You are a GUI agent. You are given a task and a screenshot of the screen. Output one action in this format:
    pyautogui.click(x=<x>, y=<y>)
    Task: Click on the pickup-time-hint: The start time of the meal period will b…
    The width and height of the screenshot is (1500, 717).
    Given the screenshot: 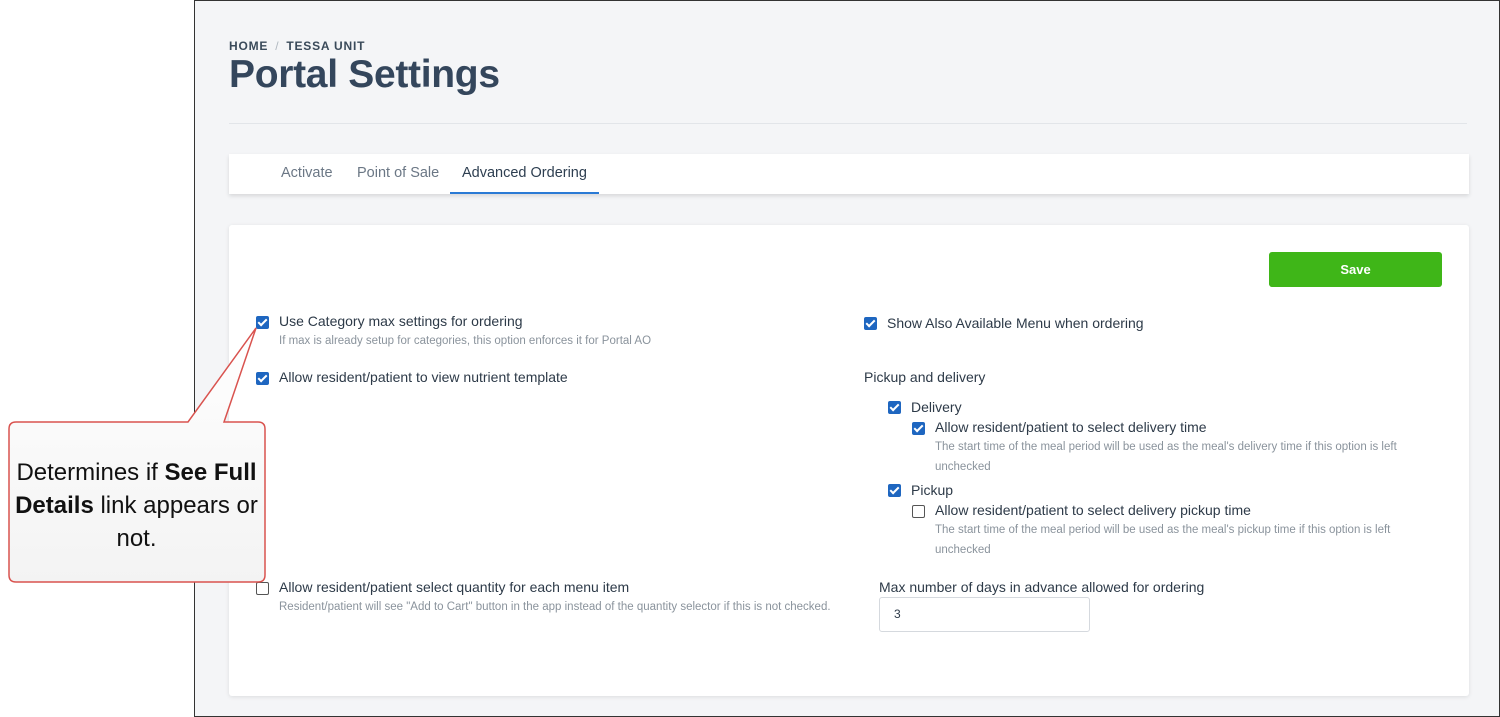 What is the action you would take?
    pyautogui.click(x=1163, y=540)
    